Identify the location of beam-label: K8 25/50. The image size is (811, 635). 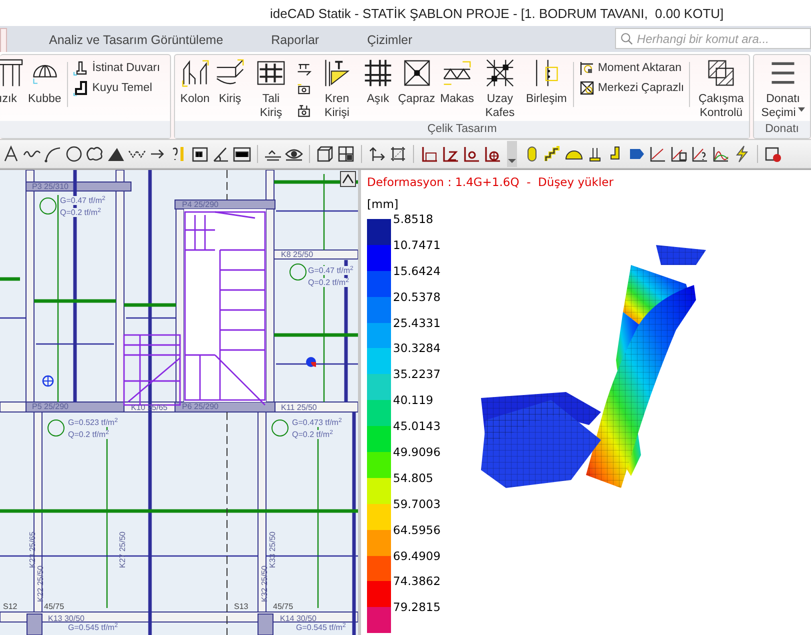
(297, 254).